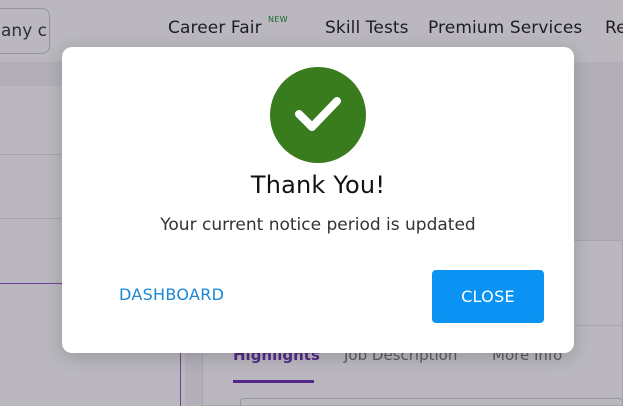 Image resolution: width=623 pixels, height=406 pixels. What do you see at coordinates (171, 294) in the screenshot?
I see `dashboard-button: DASHBOARD` at bounding box center [171, 294].